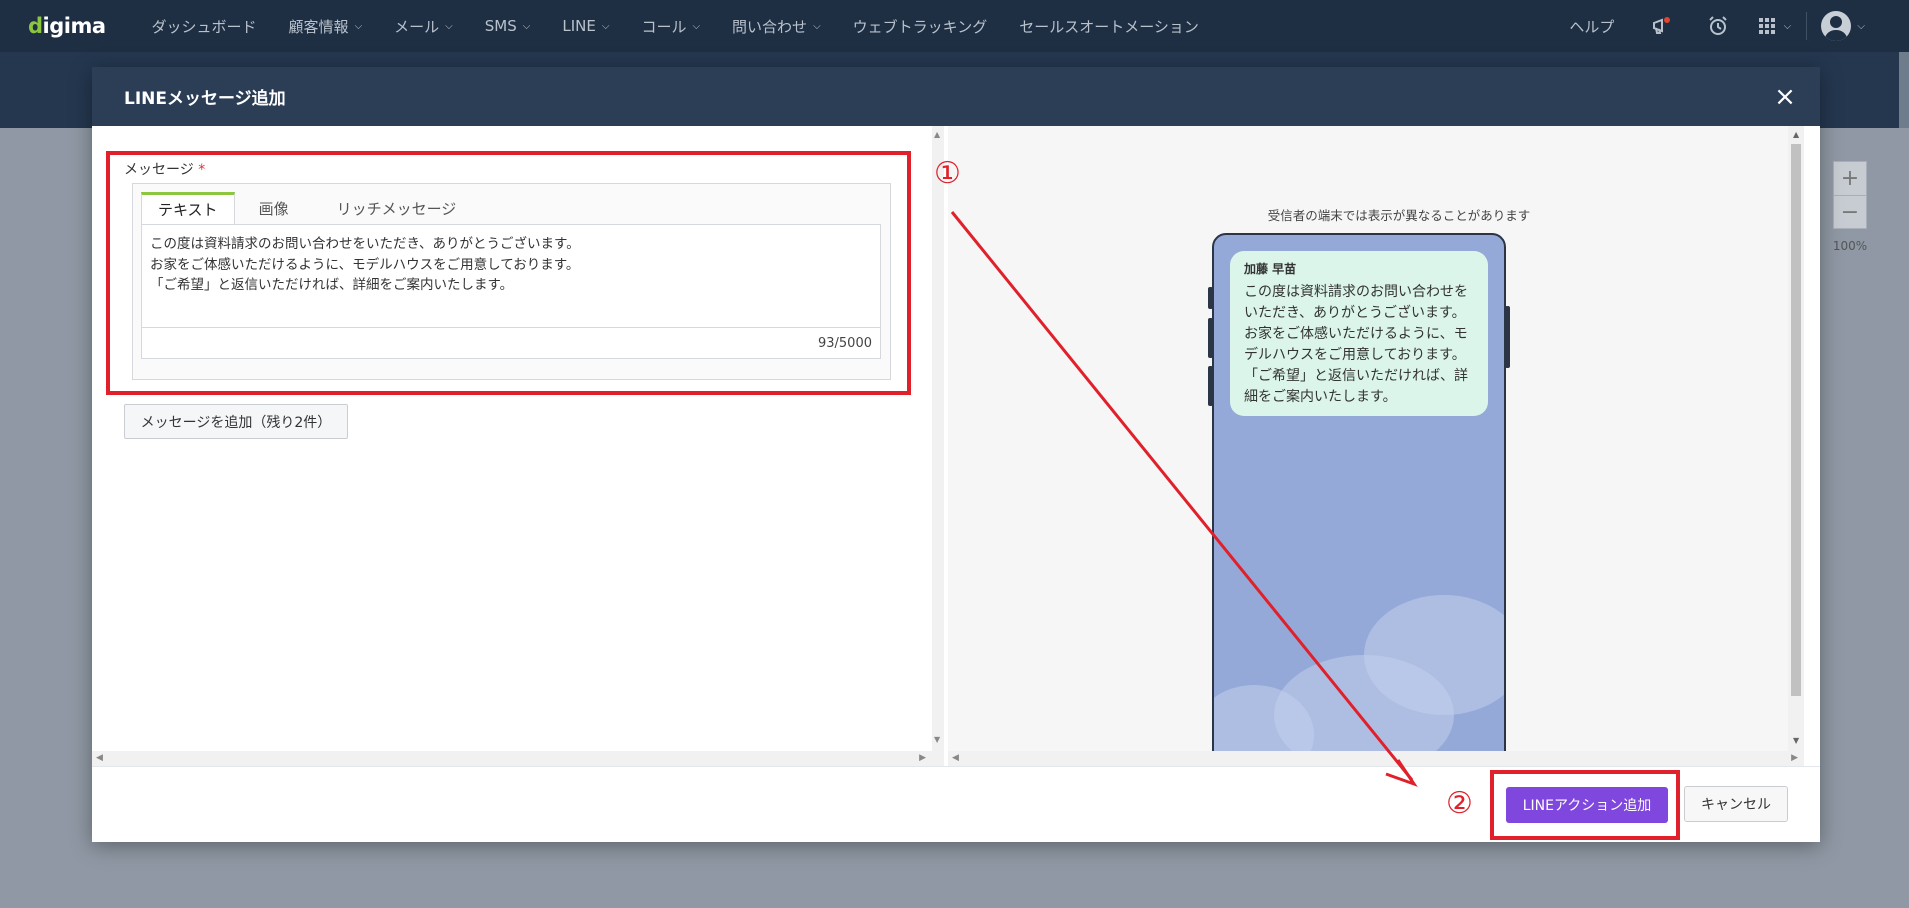 This screenshot has height=908, width=1909. Describe the element at coordinates (1796, 420) in the screenshot. I see `scrollbar-thumb` at that location.